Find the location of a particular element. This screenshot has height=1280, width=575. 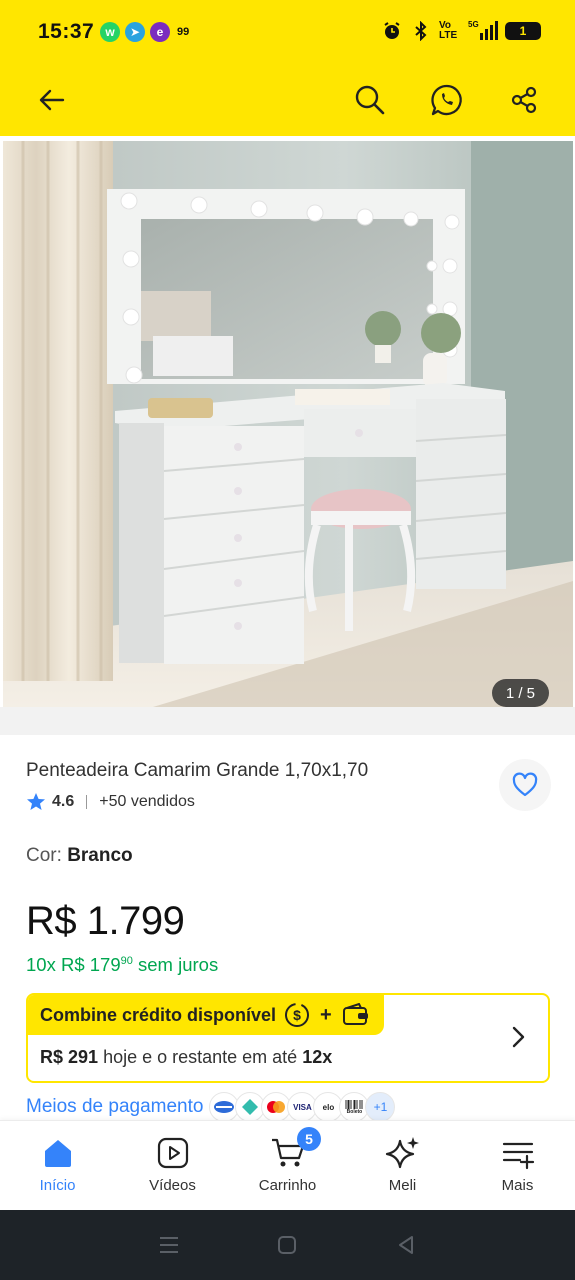

coin-icon: $ is located at coordinates (297, 1015).